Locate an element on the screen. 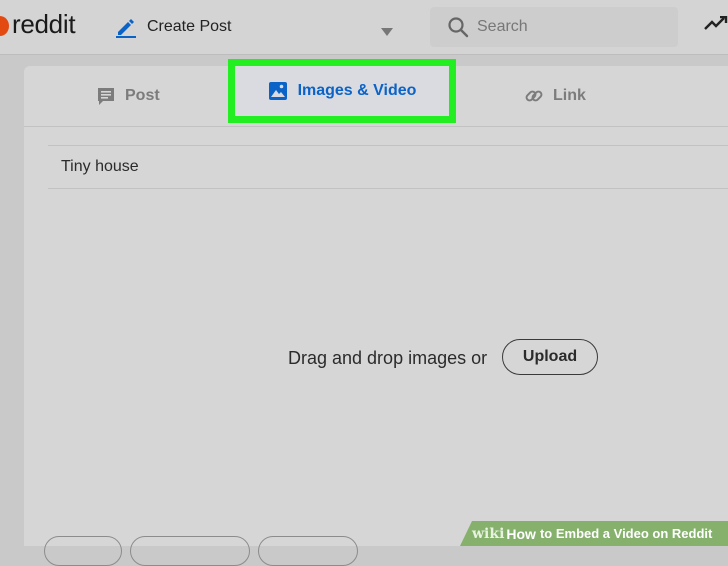 Image resolution: width=728 pixels, height=566 pixels. tab-post-label: Post is located at coordinates (142, 95).